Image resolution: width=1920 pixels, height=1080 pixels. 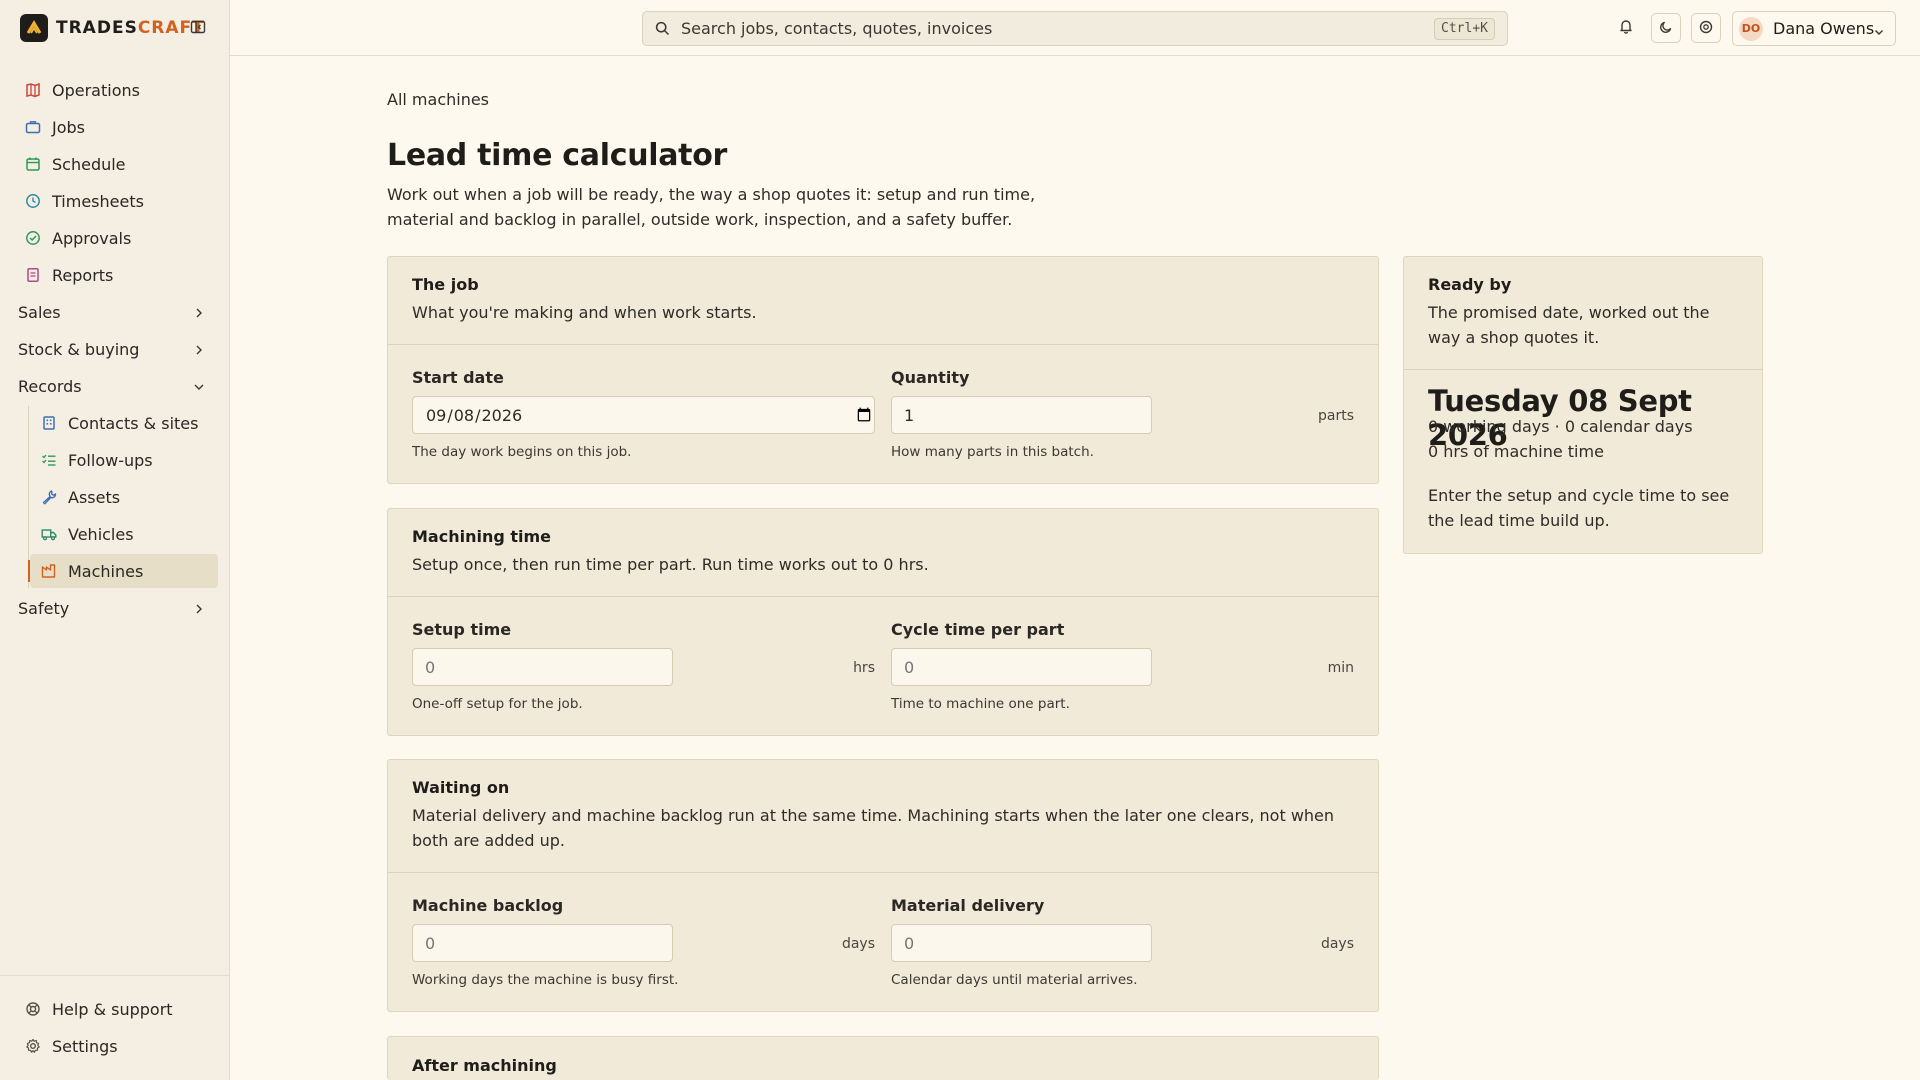 I want to click on card-title: After machining, so click(x=484, y=1065).